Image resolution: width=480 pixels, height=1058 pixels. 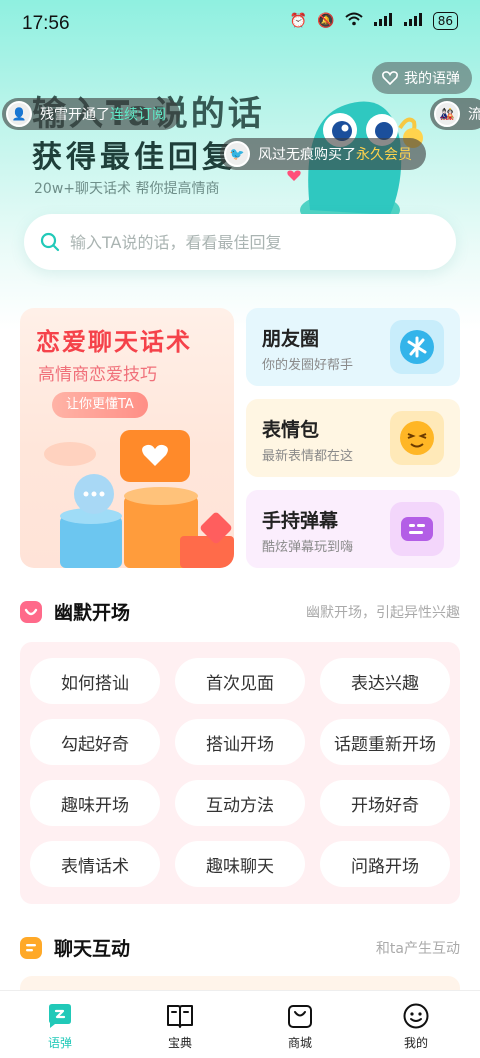 What do you see at coordinates (354, 21) in the screenshot?
I see `wifi-icon` at bounding box center [354, 21].